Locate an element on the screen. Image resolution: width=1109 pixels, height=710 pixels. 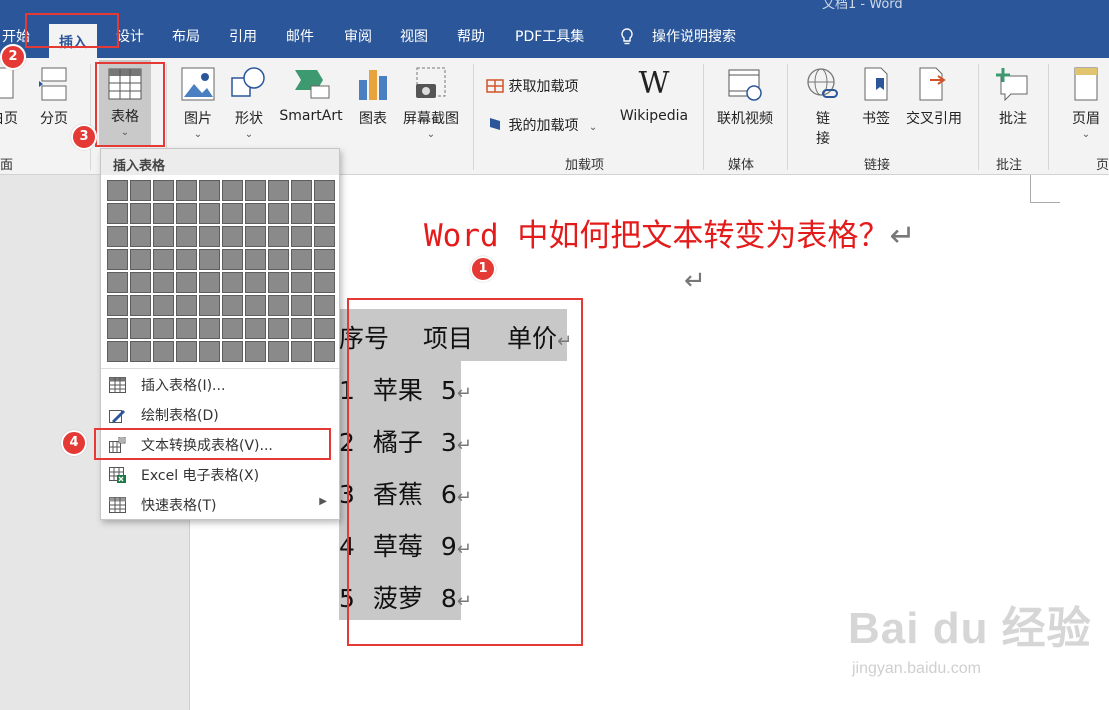
tab-view: 视图 is located at coordinates (414, 36).